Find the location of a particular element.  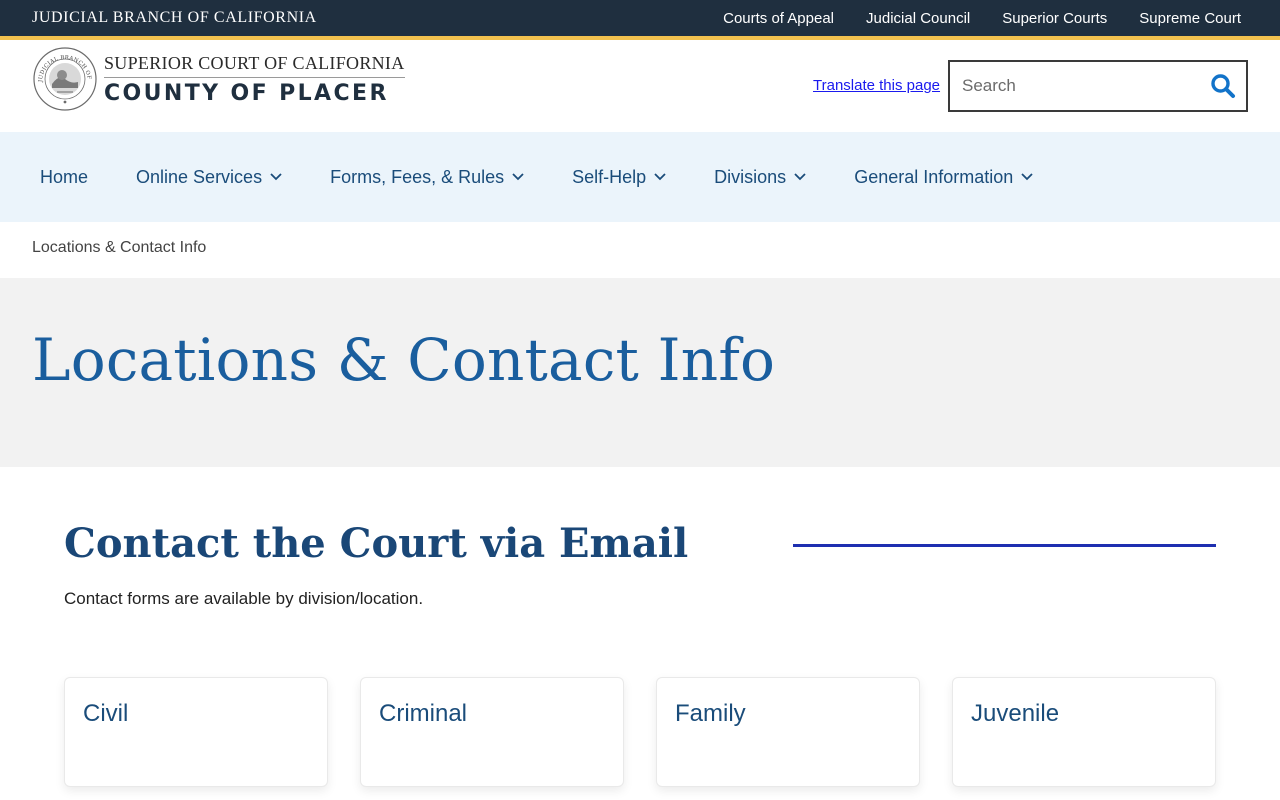

card-family: Family is located at coordinates (788, 732).